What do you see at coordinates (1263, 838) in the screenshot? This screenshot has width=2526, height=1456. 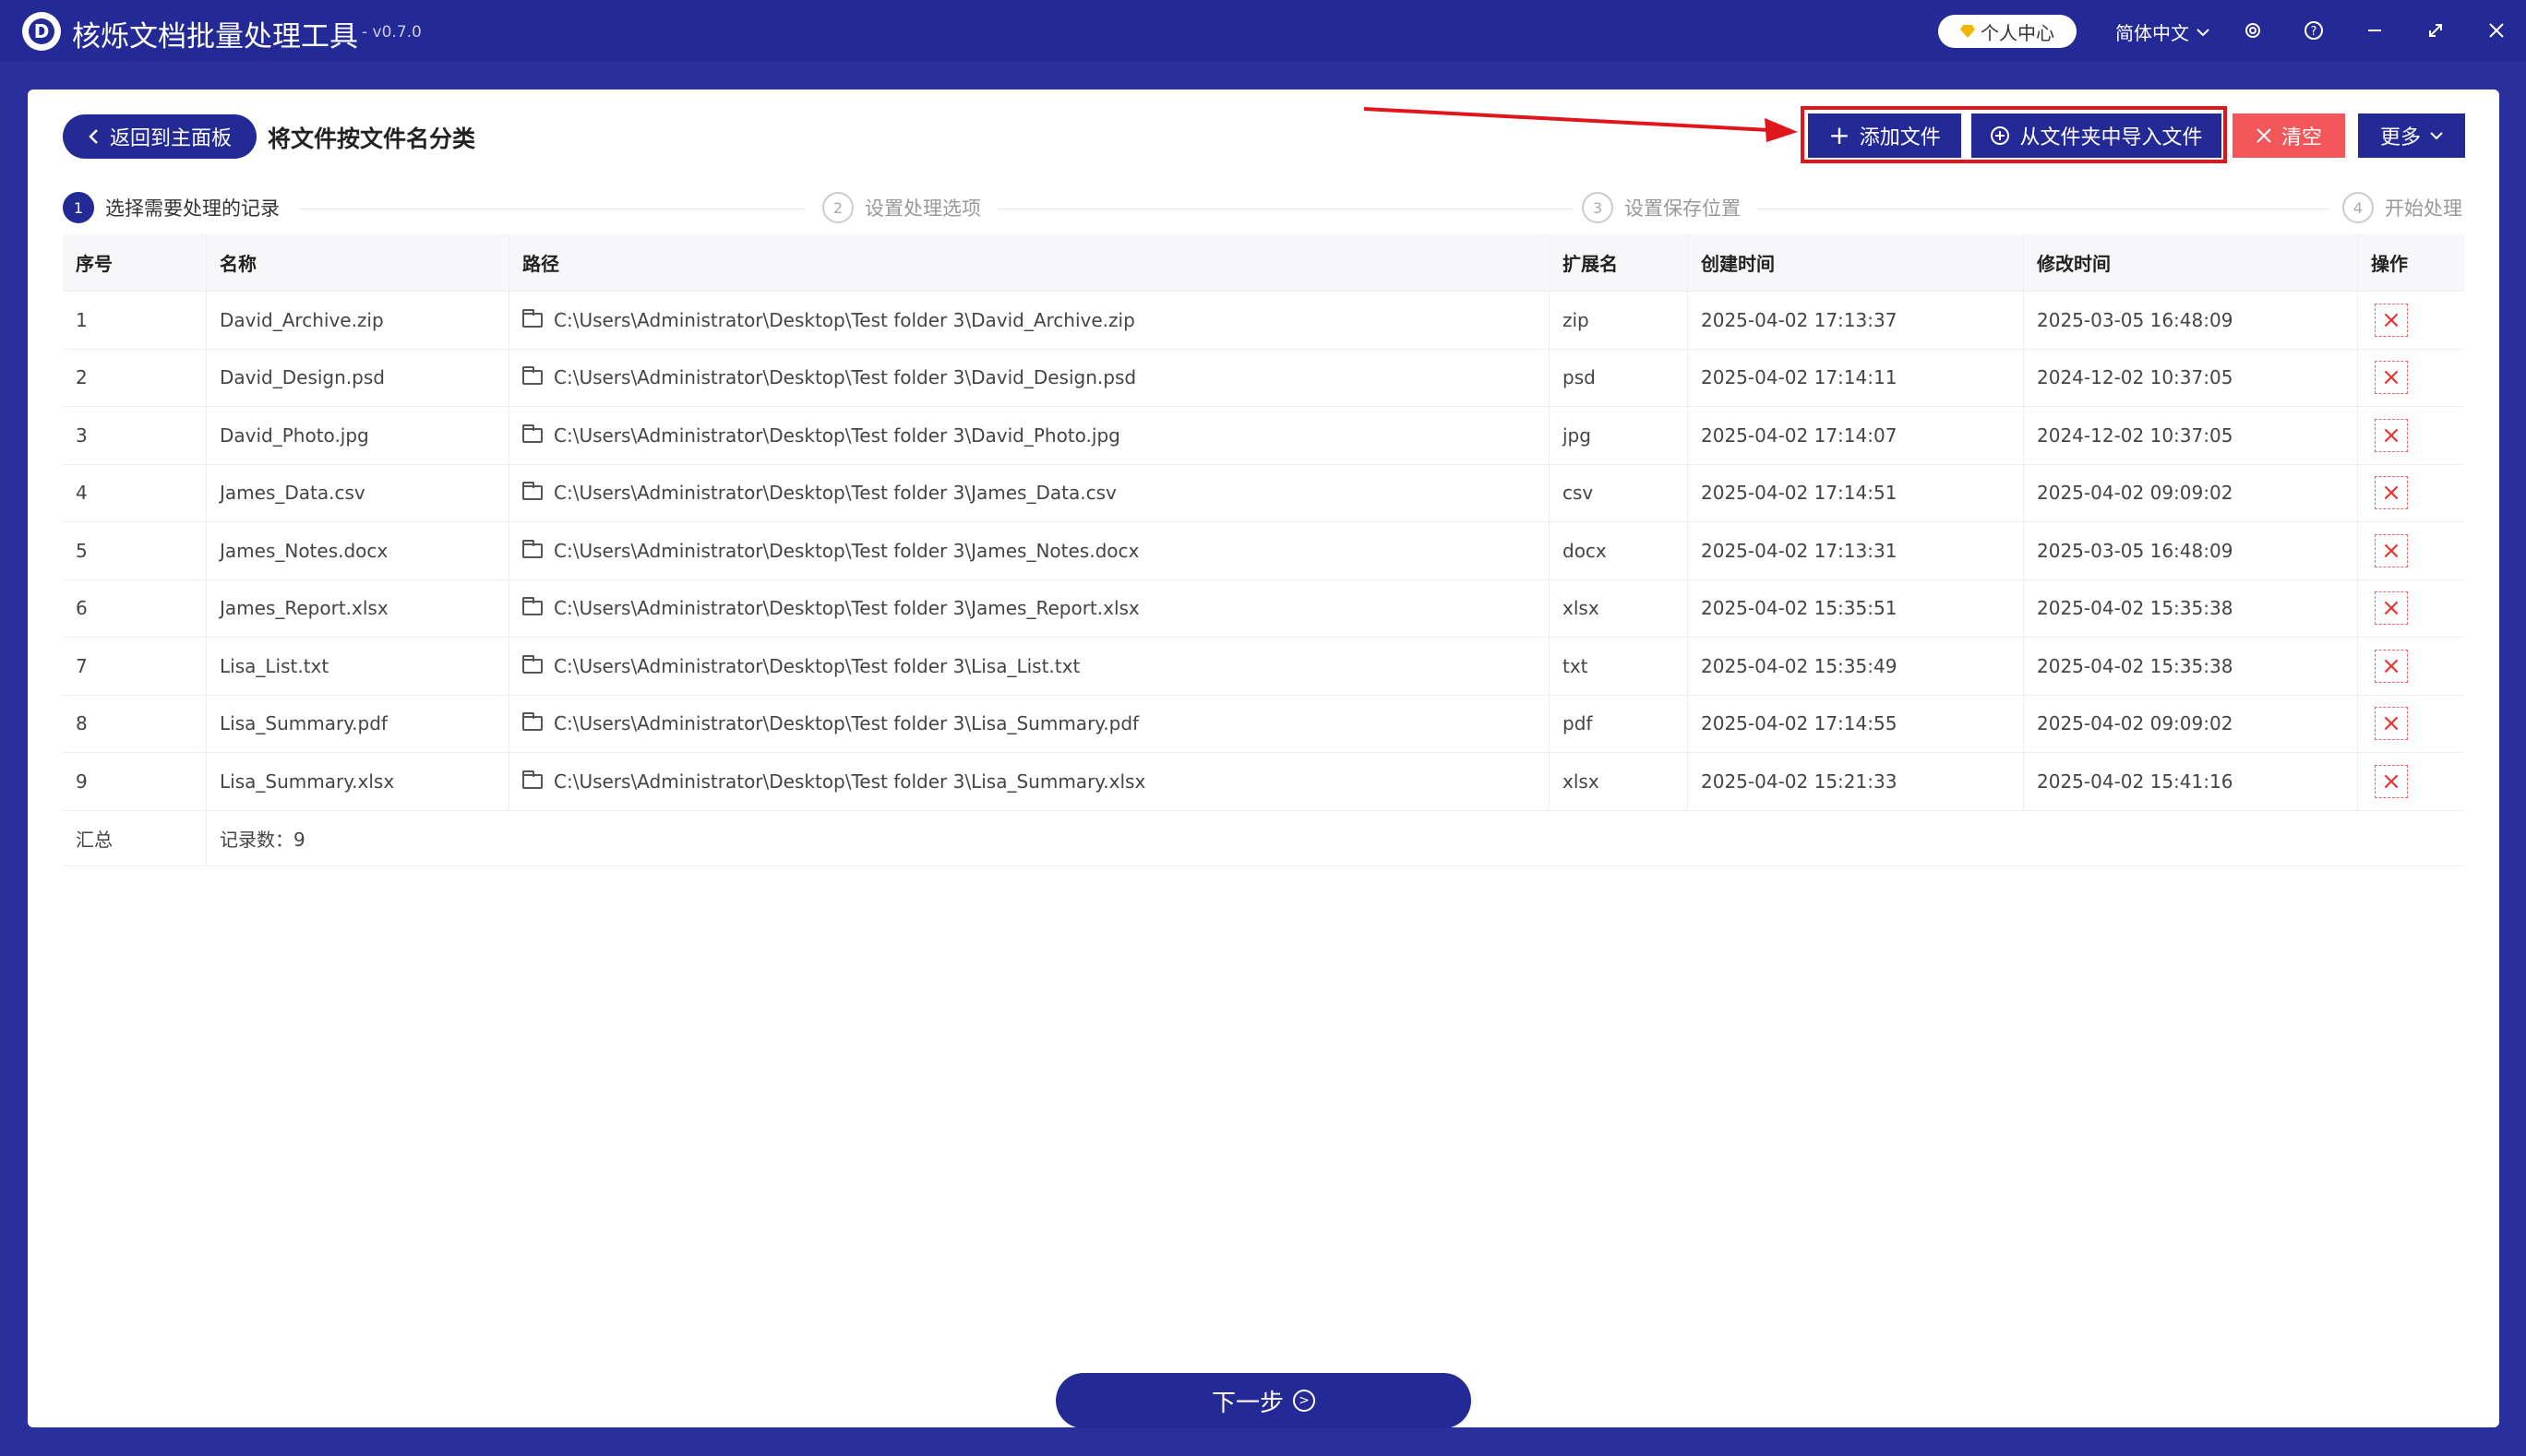 I see `summary-row: 汇总 记录数：9` at bounding box center [1263, 838].